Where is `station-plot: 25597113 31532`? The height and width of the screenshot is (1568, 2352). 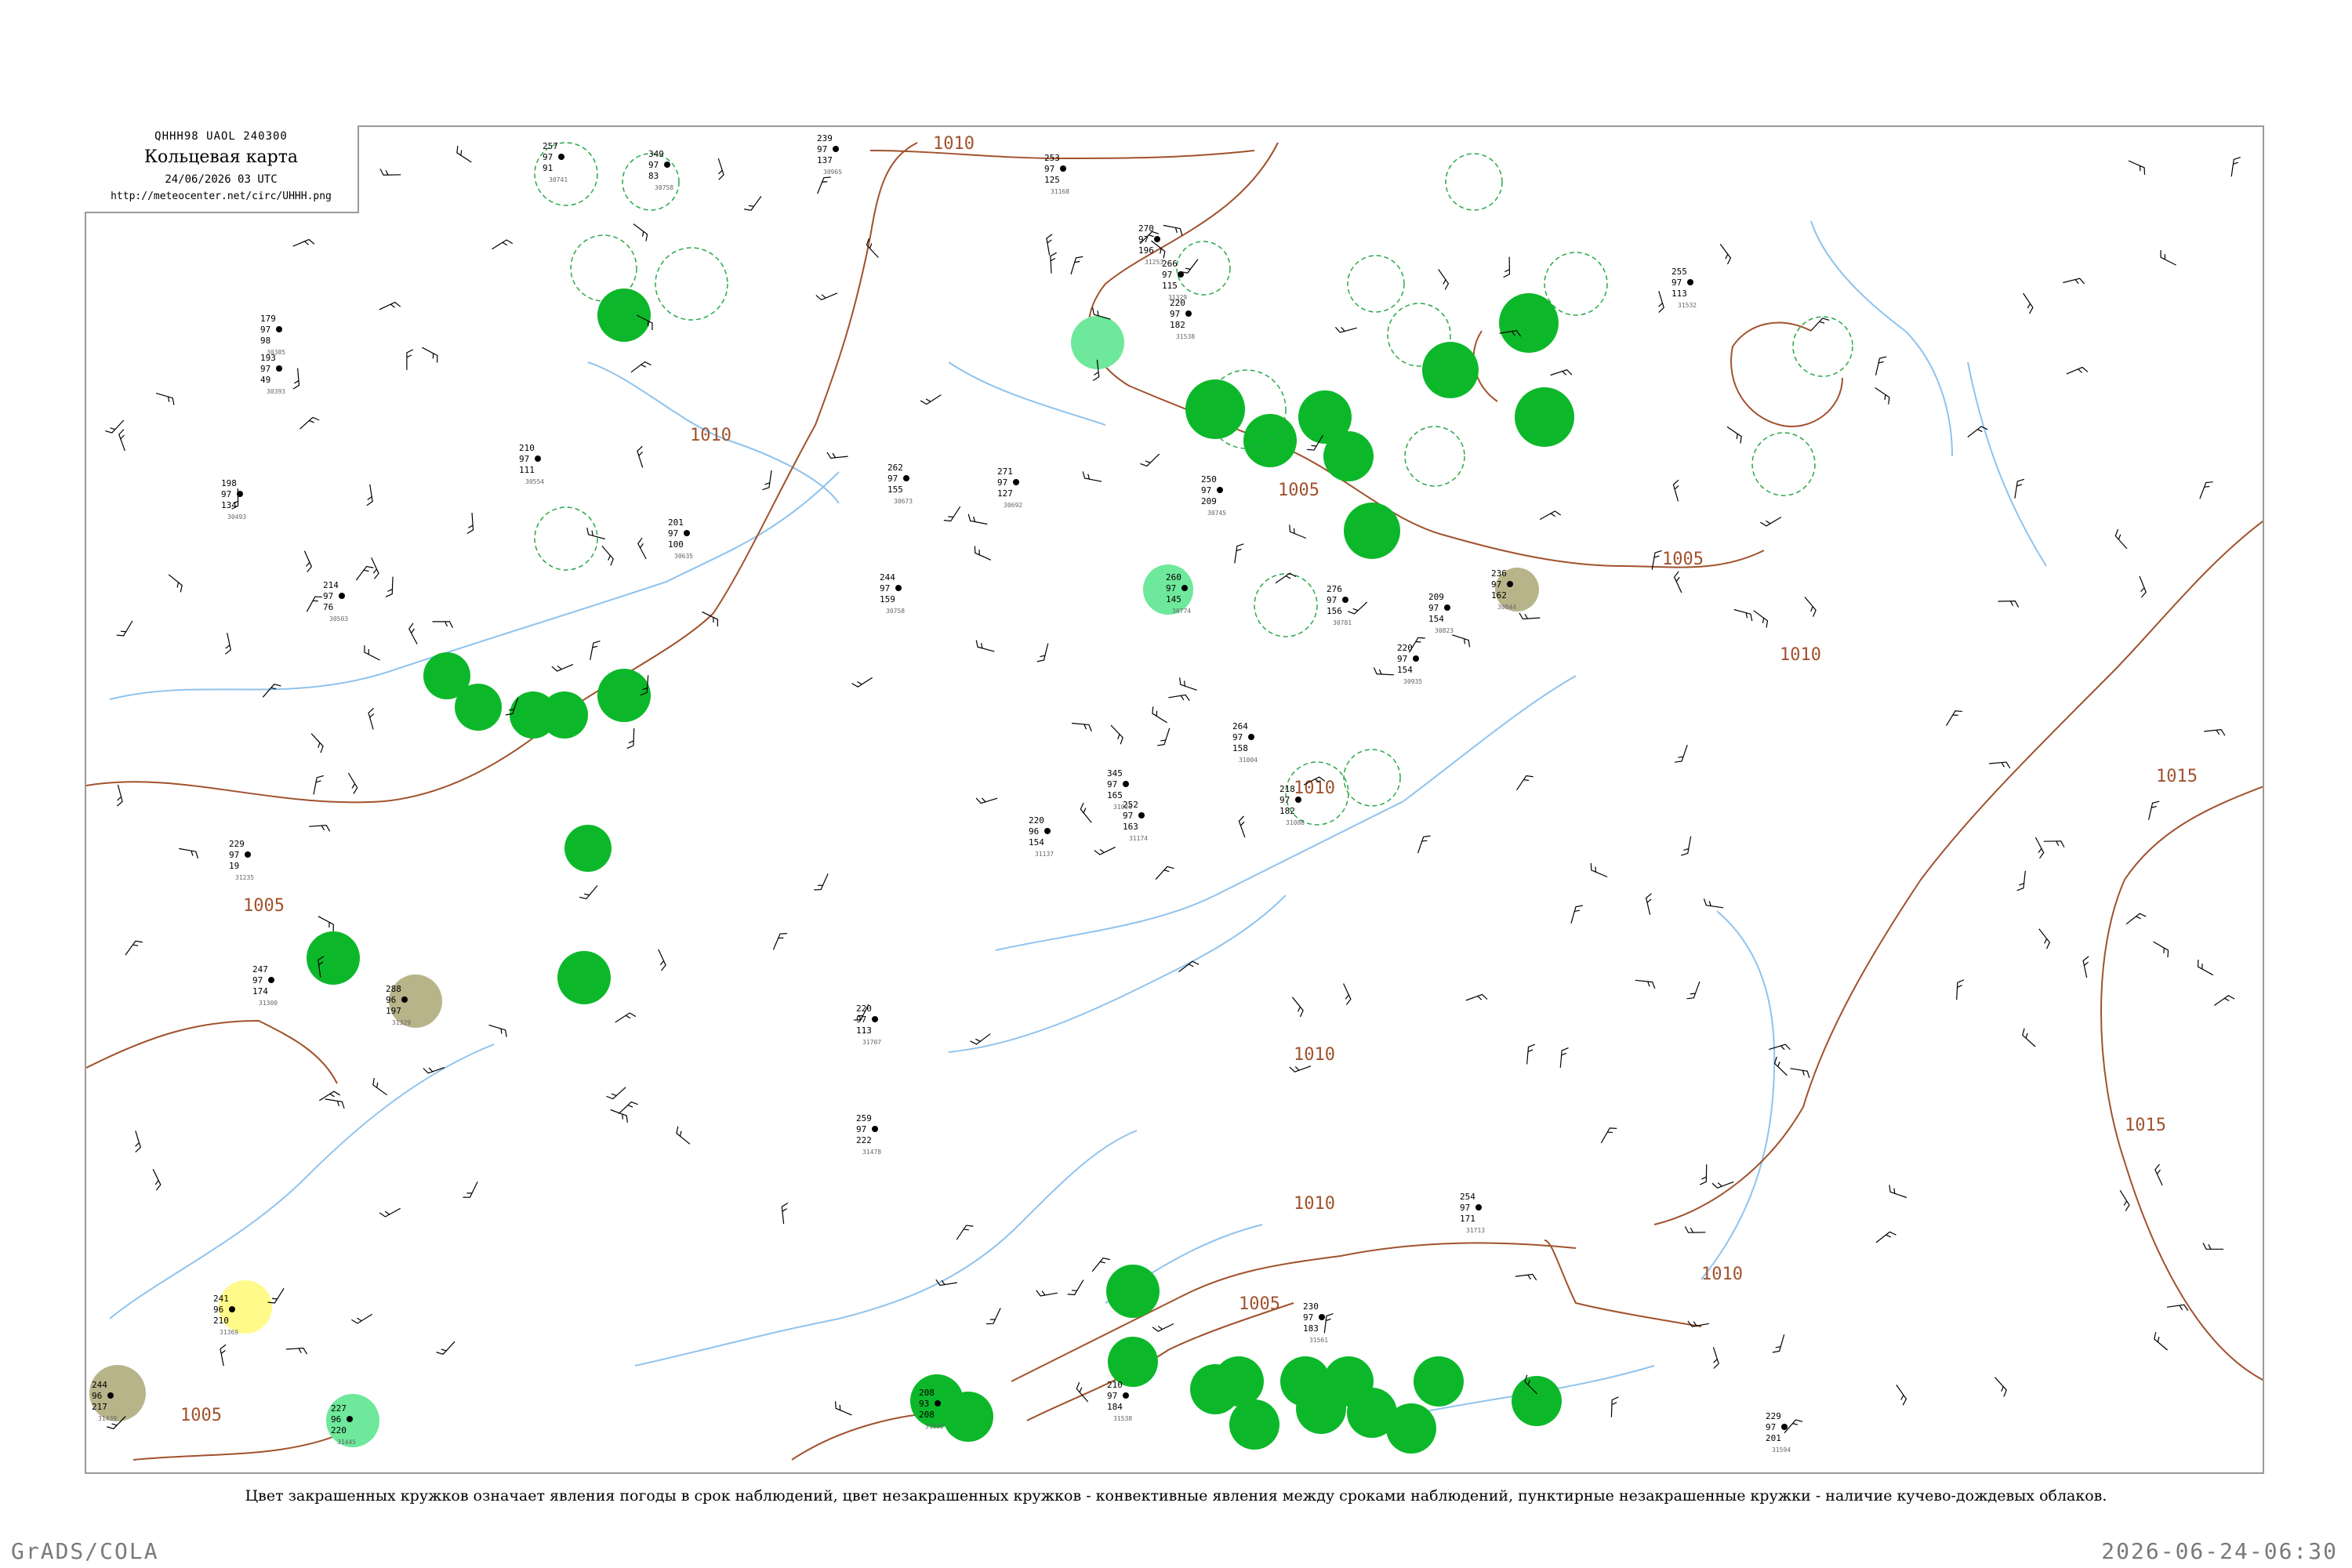 station-plot: 25597113 31532 is located at coordinates (1684, 288).